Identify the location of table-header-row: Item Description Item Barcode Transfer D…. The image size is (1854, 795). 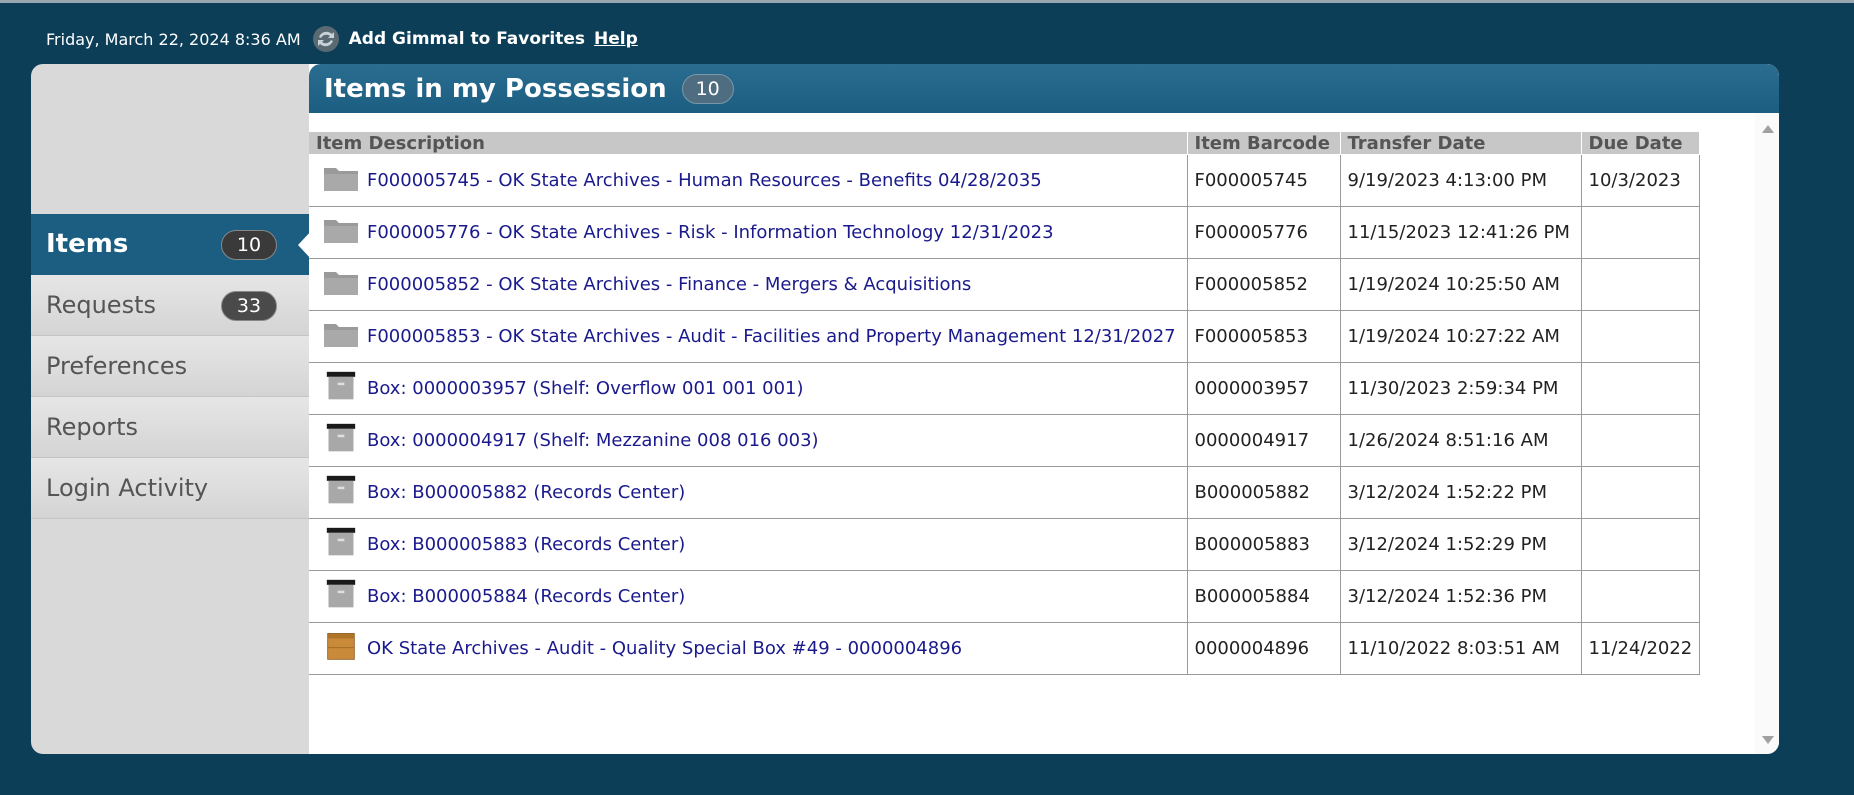
(1005, 143).